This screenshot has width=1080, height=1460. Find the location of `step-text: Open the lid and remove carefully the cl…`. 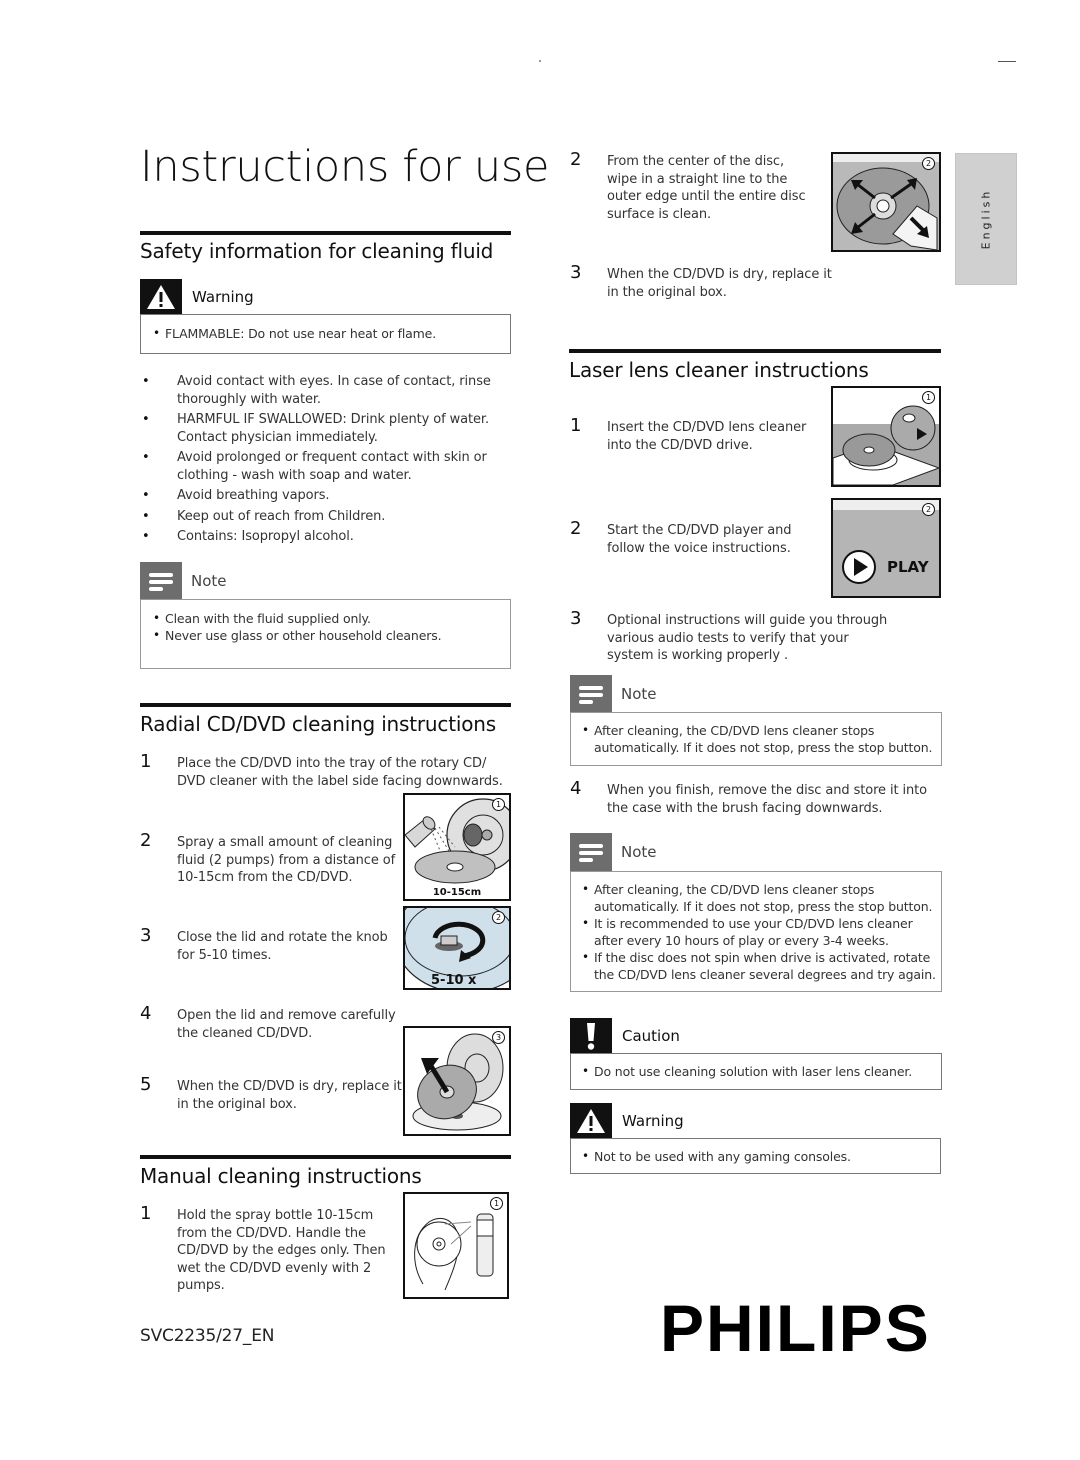

step-text: Open the lid and remove carefully the cl… is located at coordinates (286, 1024).